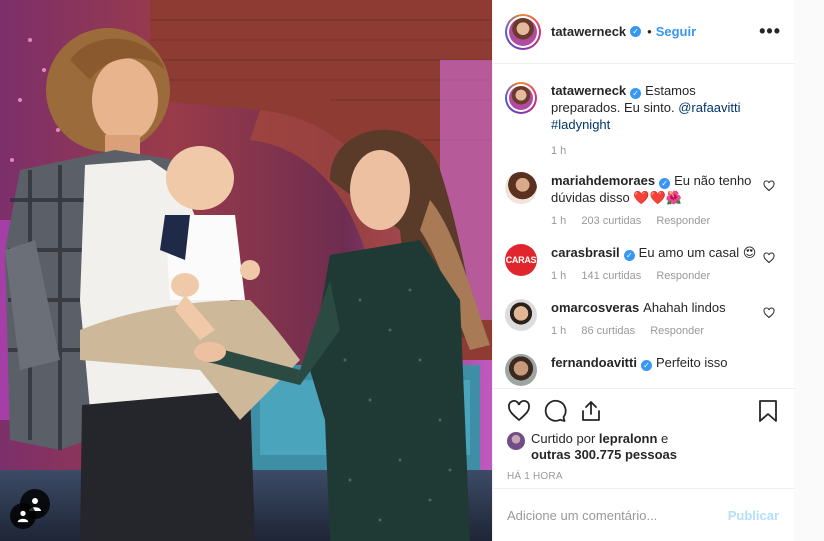 Image resolution: width=824 pixels, height=541 pixels. I want to click on author-username: tatawerneck, so click(588, 31).